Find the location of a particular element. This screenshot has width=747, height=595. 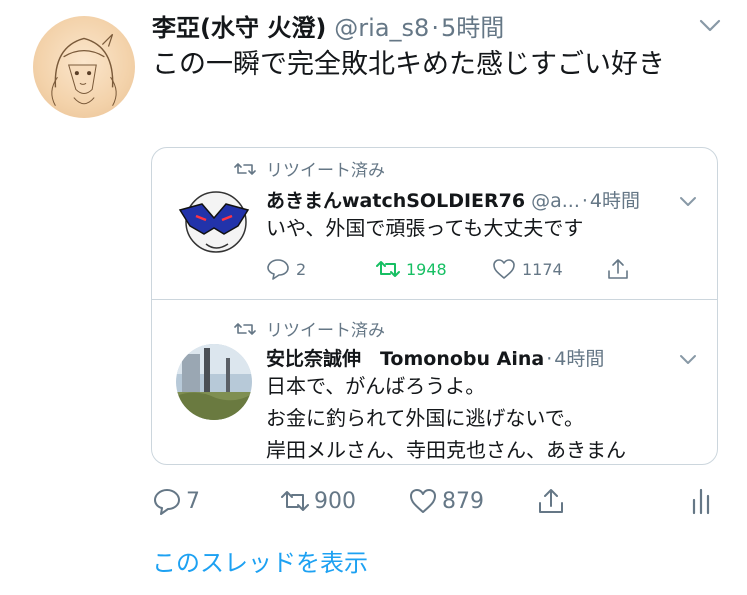

quoted-tweet-header: あきまんwatchSOLDIER76 @a... · 4時間 is located at coordinates (453, 199).